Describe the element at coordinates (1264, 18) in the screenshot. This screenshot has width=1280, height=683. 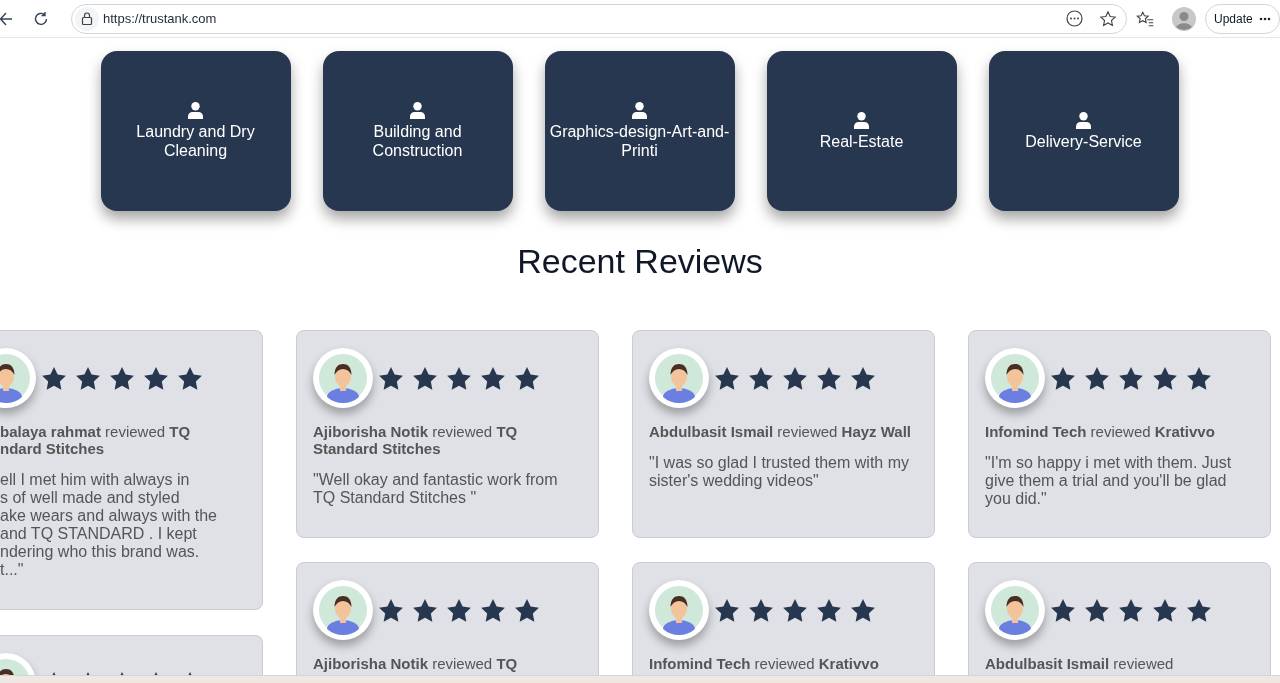
I see `ellipsis-icon` at that location.